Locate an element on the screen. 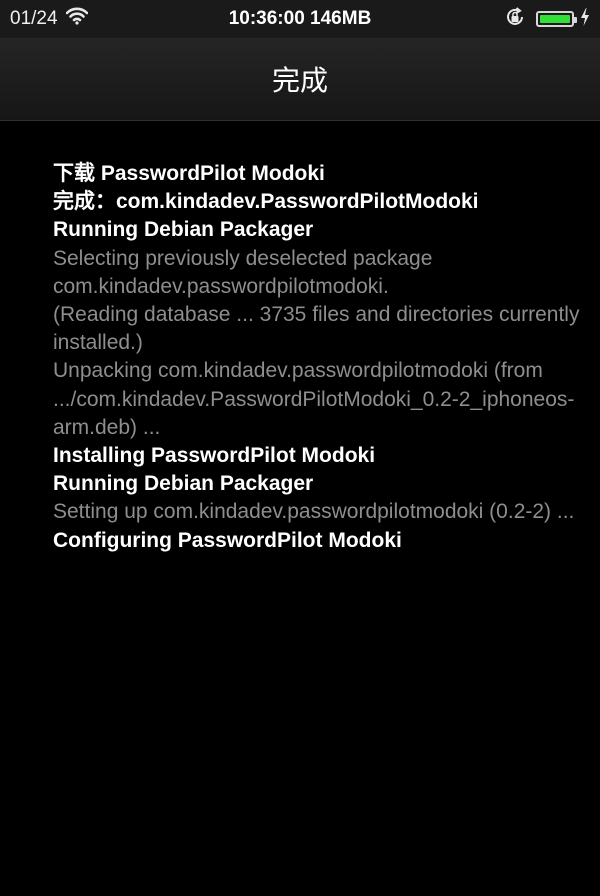 Image resolution: width=600 pixels, height=896 pixels. rotation-lock-icon is located at coordinates (515, 19).